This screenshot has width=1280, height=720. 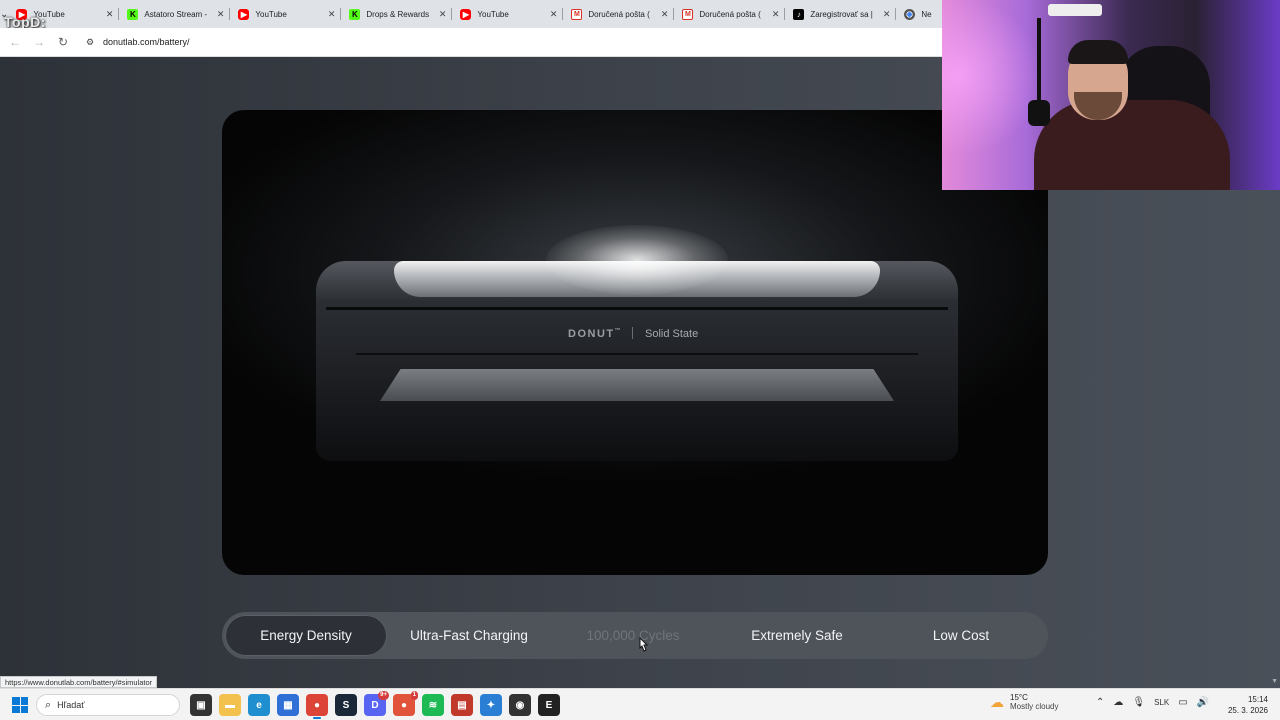 I want to click on feature-tab: Energy Density, so click(x=306, y=635).